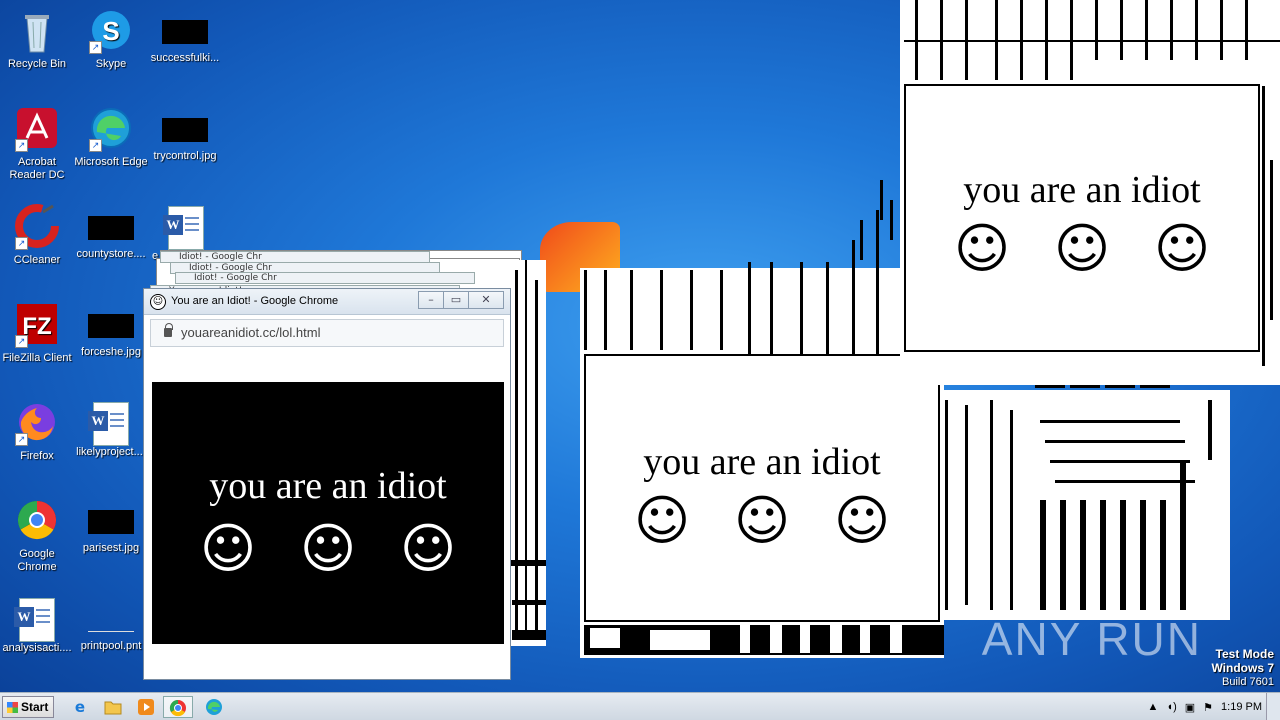  Describe the element at coordinates (1241, 707) in the screenshot. I see `clock: 1:19 PM` at that location.